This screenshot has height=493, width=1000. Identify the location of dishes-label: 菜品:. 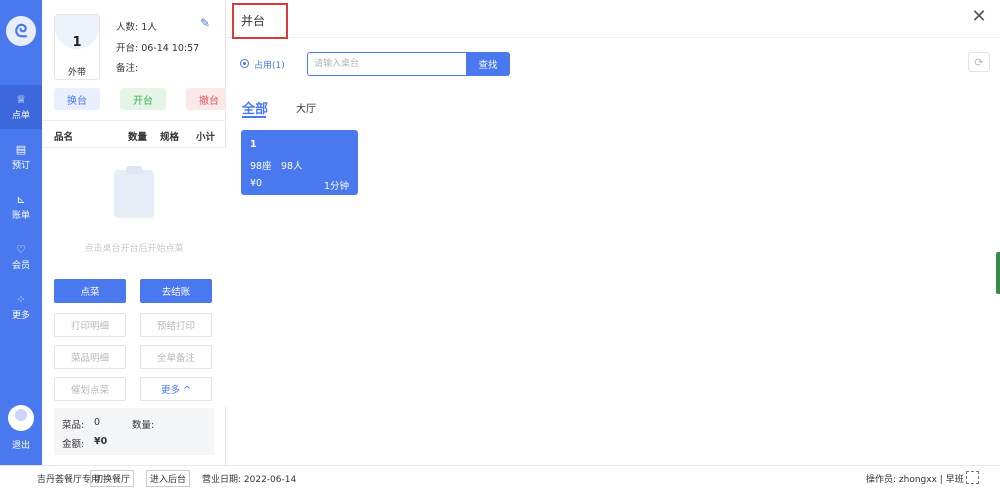
(73, 425).